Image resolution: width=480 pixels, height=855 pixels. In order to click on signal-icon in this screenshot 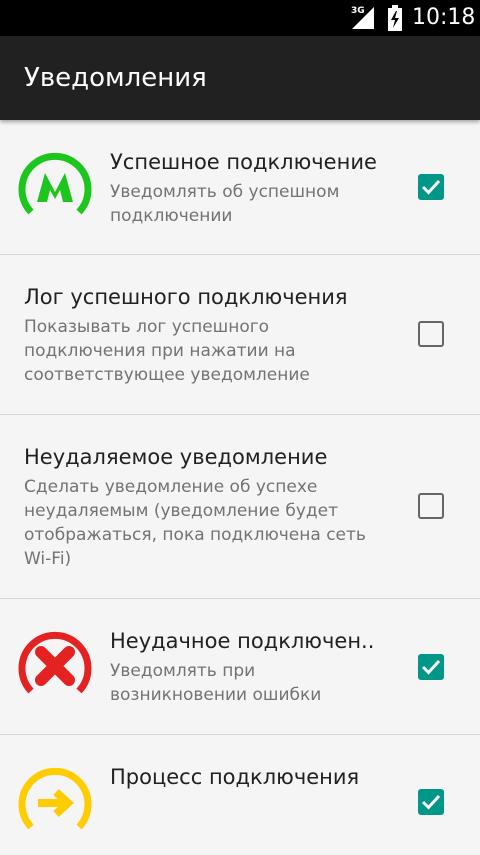, I will do `click(363, 18)`.